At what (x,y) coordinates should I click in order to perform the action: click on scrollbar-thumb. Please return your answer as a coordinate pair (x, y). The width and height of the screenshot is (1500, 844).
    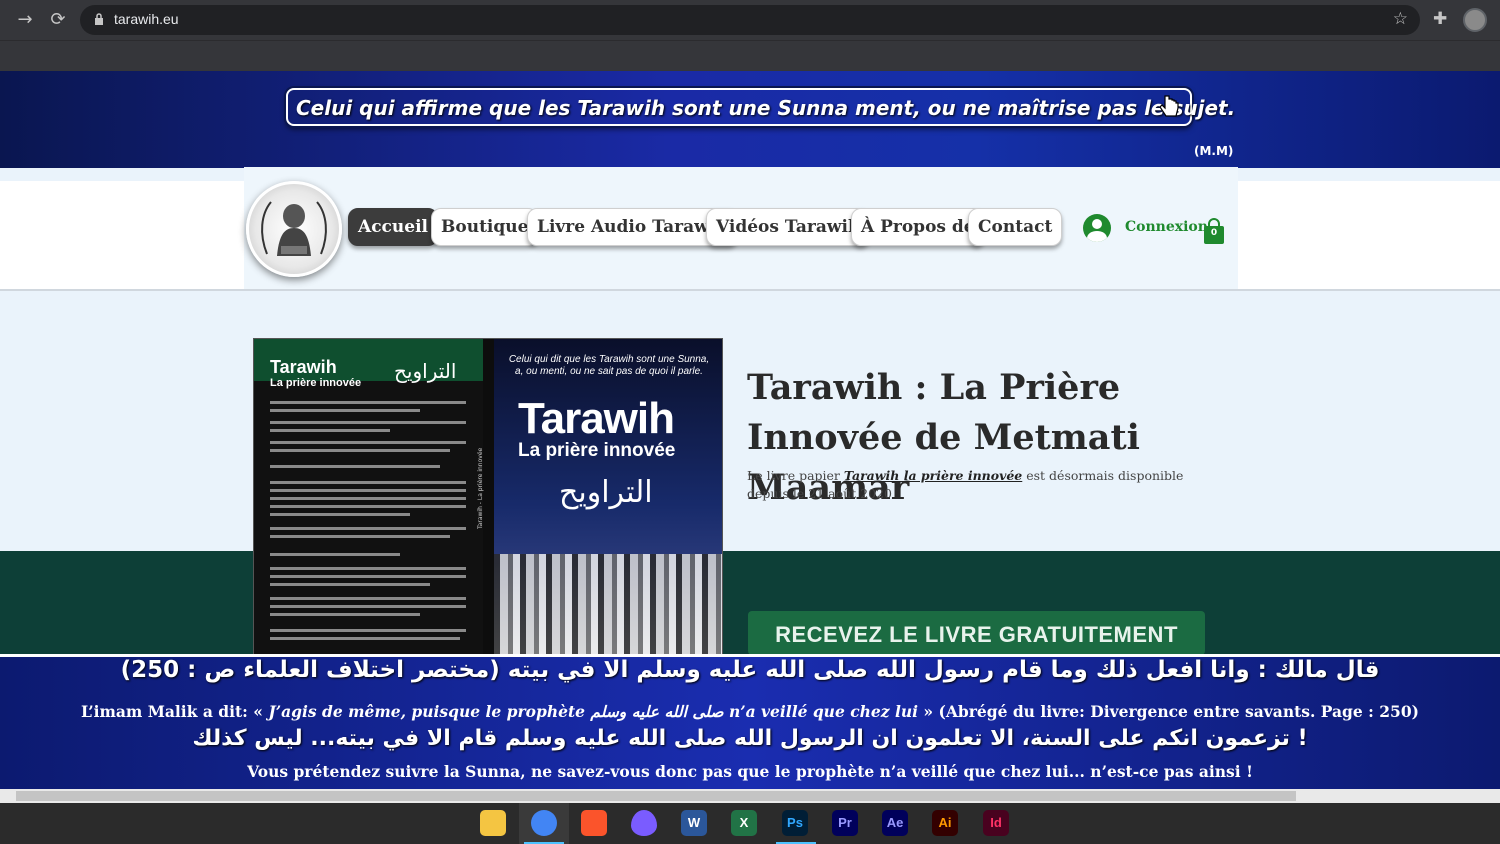
    Looking at the image, I should click on (656, 796).